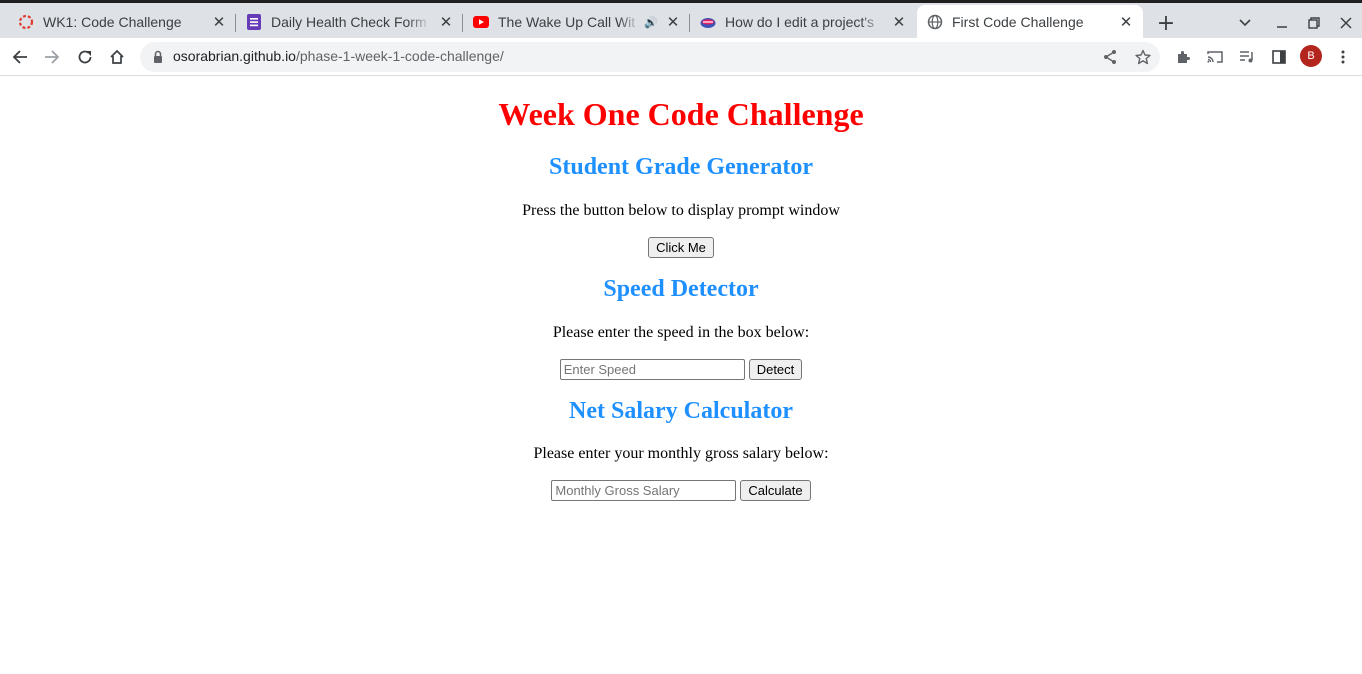  What do you see at coordinates (1247, 57) in the screenshot?
I see `media-control-icon` at bounding box center [1247, 57].